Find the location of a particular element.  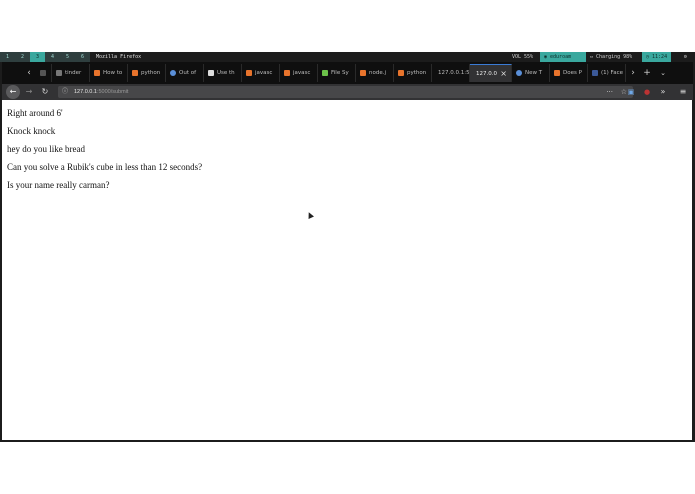

tab-10: python is located at coordinates (413, 73).